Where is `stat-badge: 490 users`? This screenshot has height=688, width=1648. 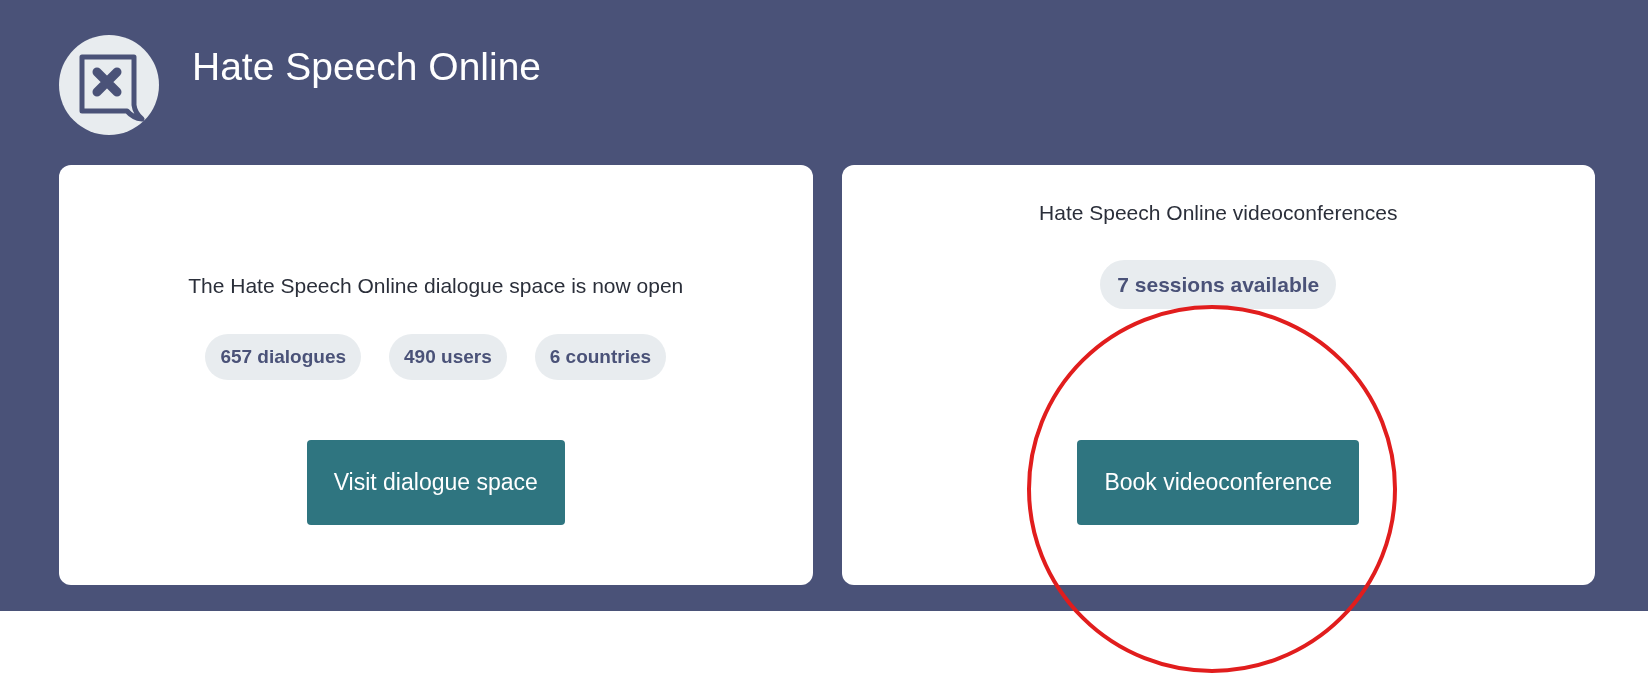 stat-badge: 490 users is located at coordinates (448, 357).